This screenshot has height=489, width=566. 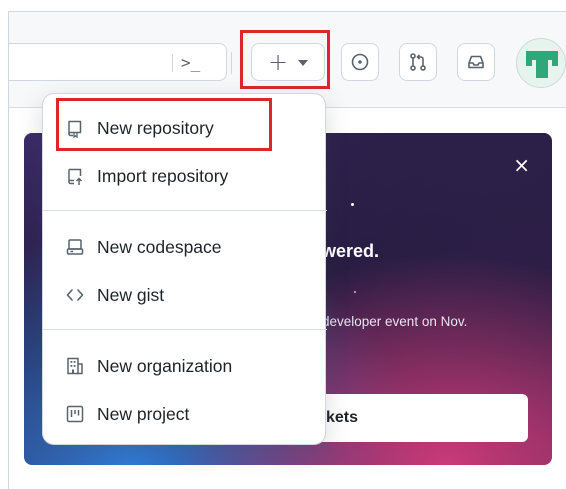 I want to click on menu-item-label: New project, so click(x=143, y=413).